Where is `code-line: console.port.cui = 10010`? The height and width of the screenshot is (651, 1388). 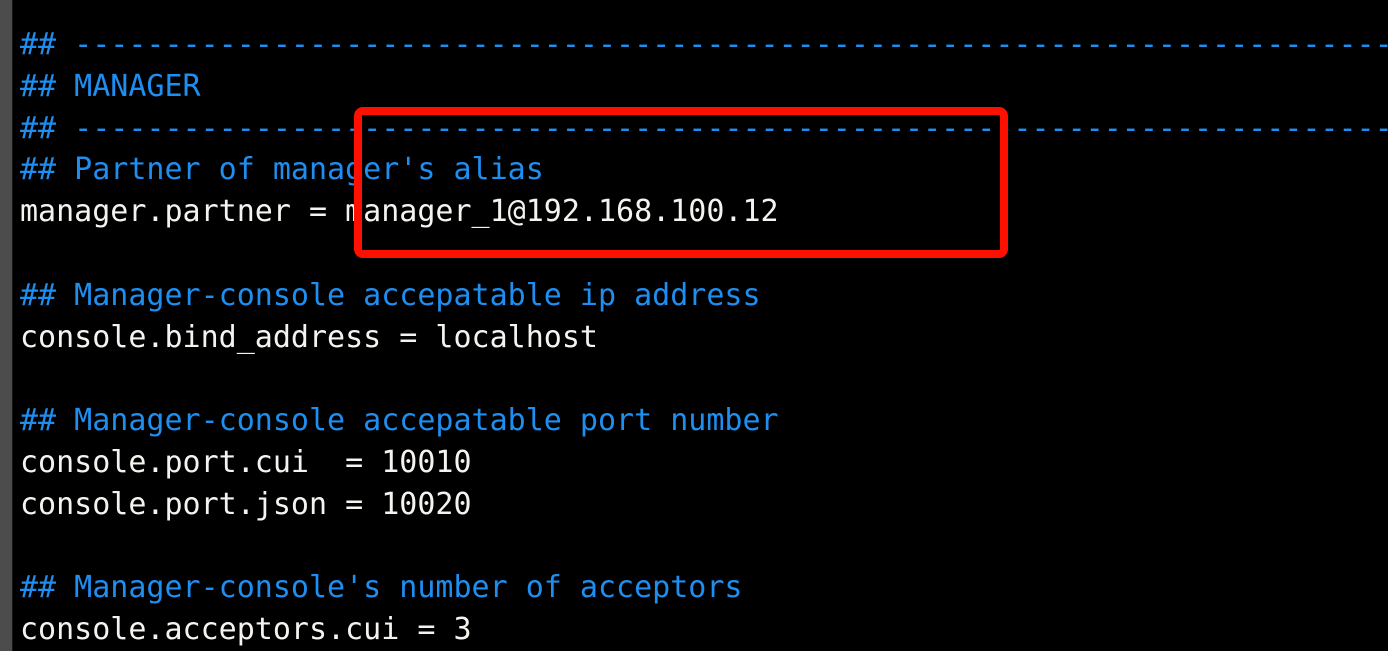 code-line: console.port.cui = 10010 is located at coordinates (246, 462).